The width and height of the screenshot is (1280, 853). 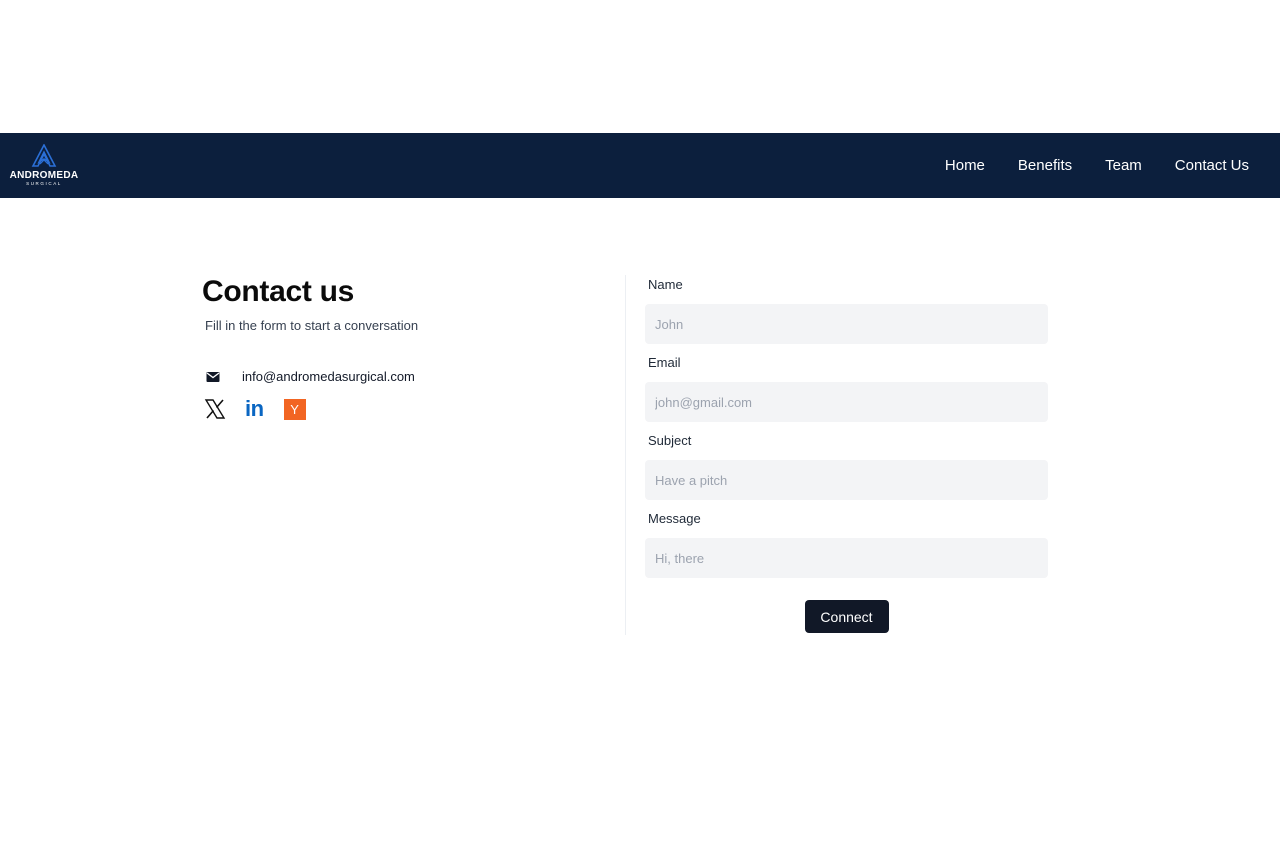 I want to click on submit-row: Connect, so click(x=846, y=616).